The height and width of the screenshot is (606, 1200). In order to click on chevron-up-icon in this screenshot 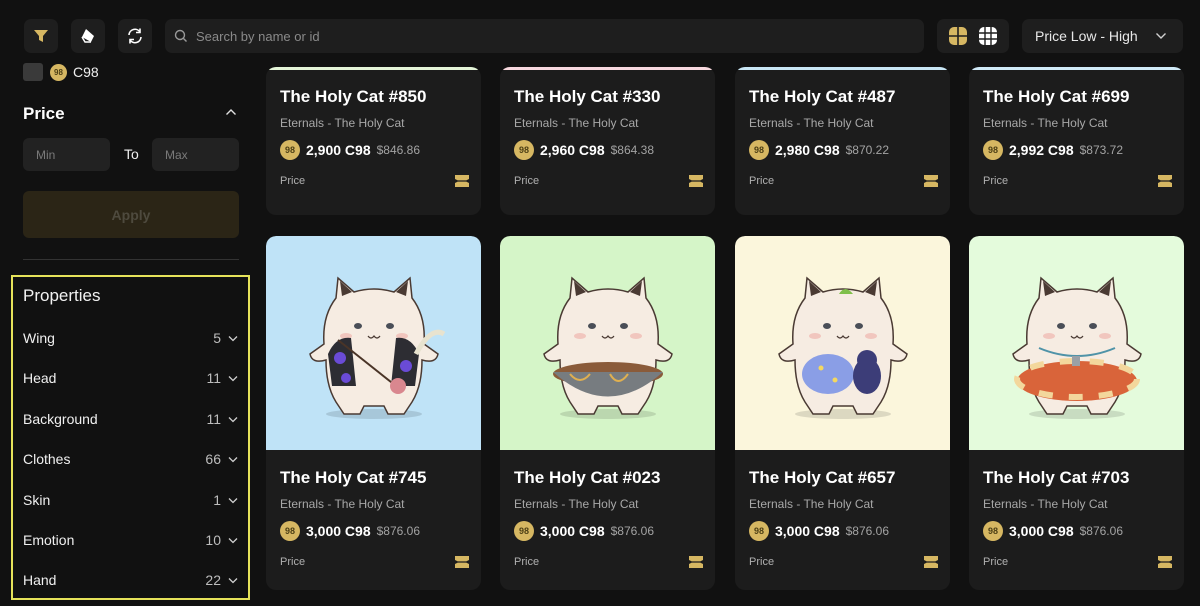, I will do `click(231, 112)`.